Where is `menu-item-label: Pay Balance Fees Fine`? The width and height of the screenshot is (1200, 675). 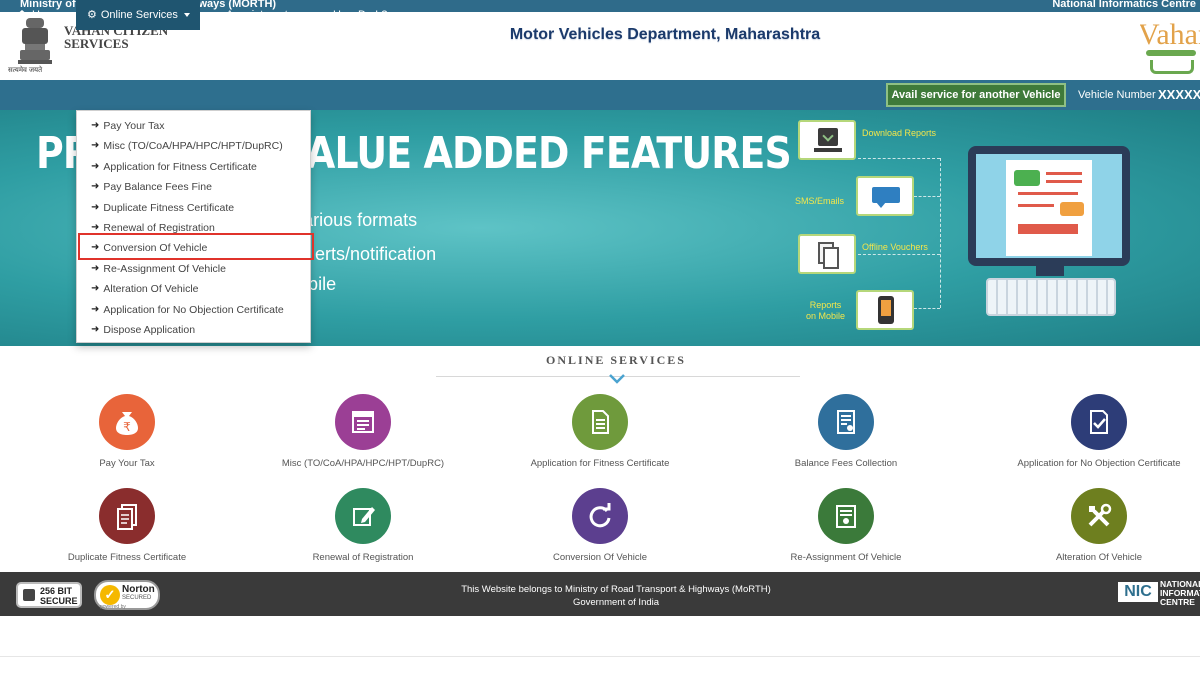 menu-item-label: Pay Balance Fees Fine is located at coordinates (157, 187).